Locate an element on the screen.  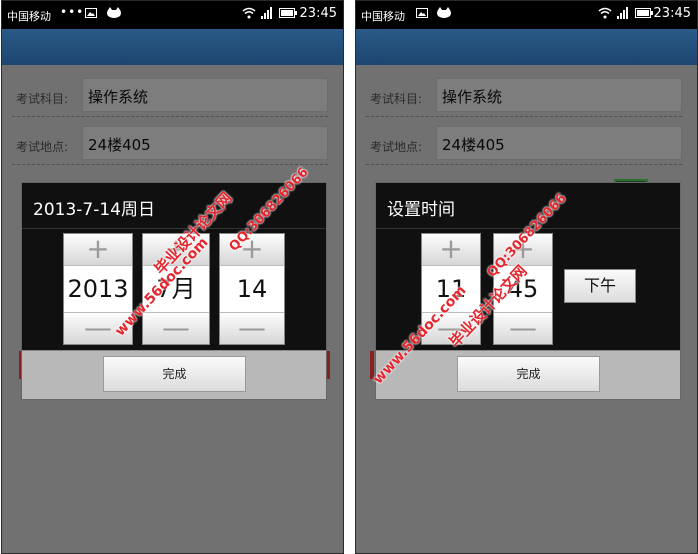
date-dialog-title: 2013-7-14周日 is located at coordinates (94, 210).